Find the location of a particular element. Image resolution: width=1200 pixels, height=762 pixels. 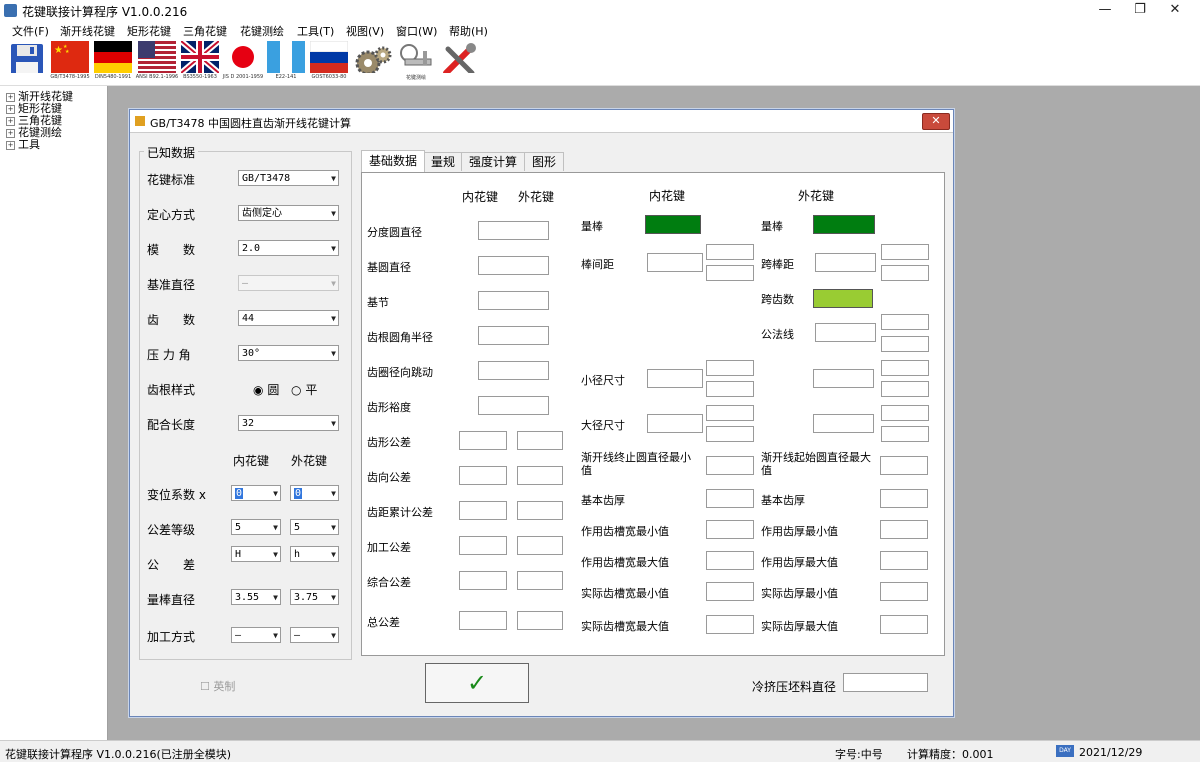

menu-triangle: 三角花键 is located at coordinates (205, 31).